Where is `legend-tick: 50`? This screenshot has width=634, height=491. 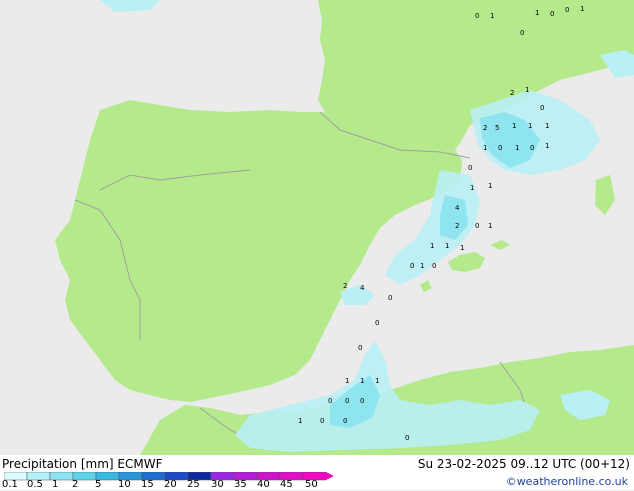
legend-tick: 50 is located at coordinates (311, 484).